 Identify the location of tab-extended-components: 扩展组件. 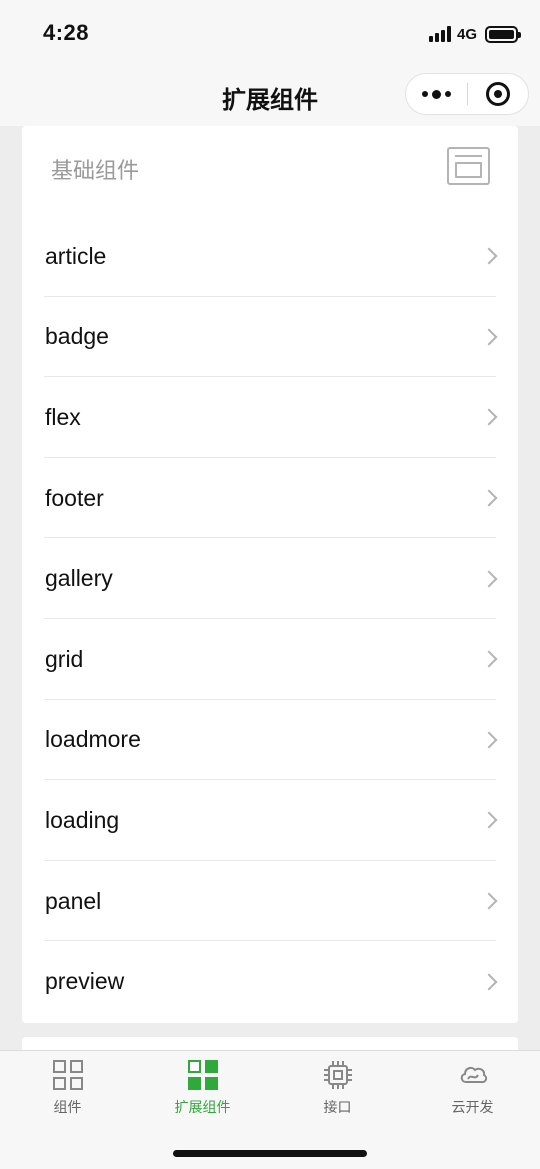
(202, 1088).